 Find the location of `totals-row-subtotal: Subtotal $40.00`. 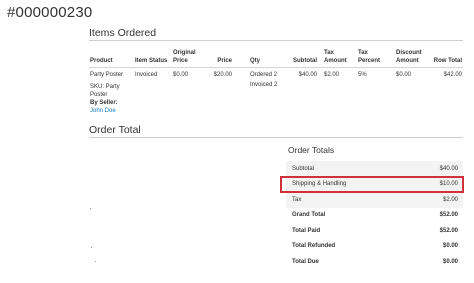

totals-row-subtotal: Subtotal $40.00 is located at coordinates (374, 169).